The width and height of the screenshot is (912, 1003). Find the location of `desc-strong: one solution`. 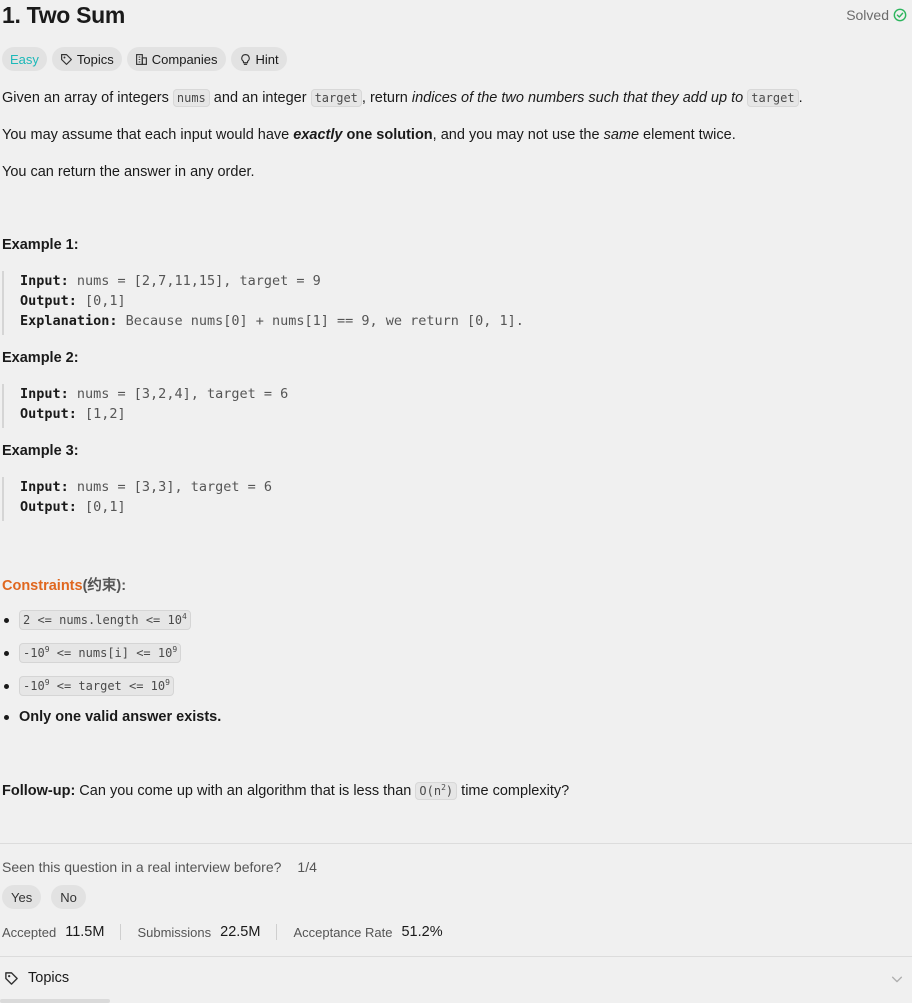

desc-strong: one solution is located at coordinates (387, 135).